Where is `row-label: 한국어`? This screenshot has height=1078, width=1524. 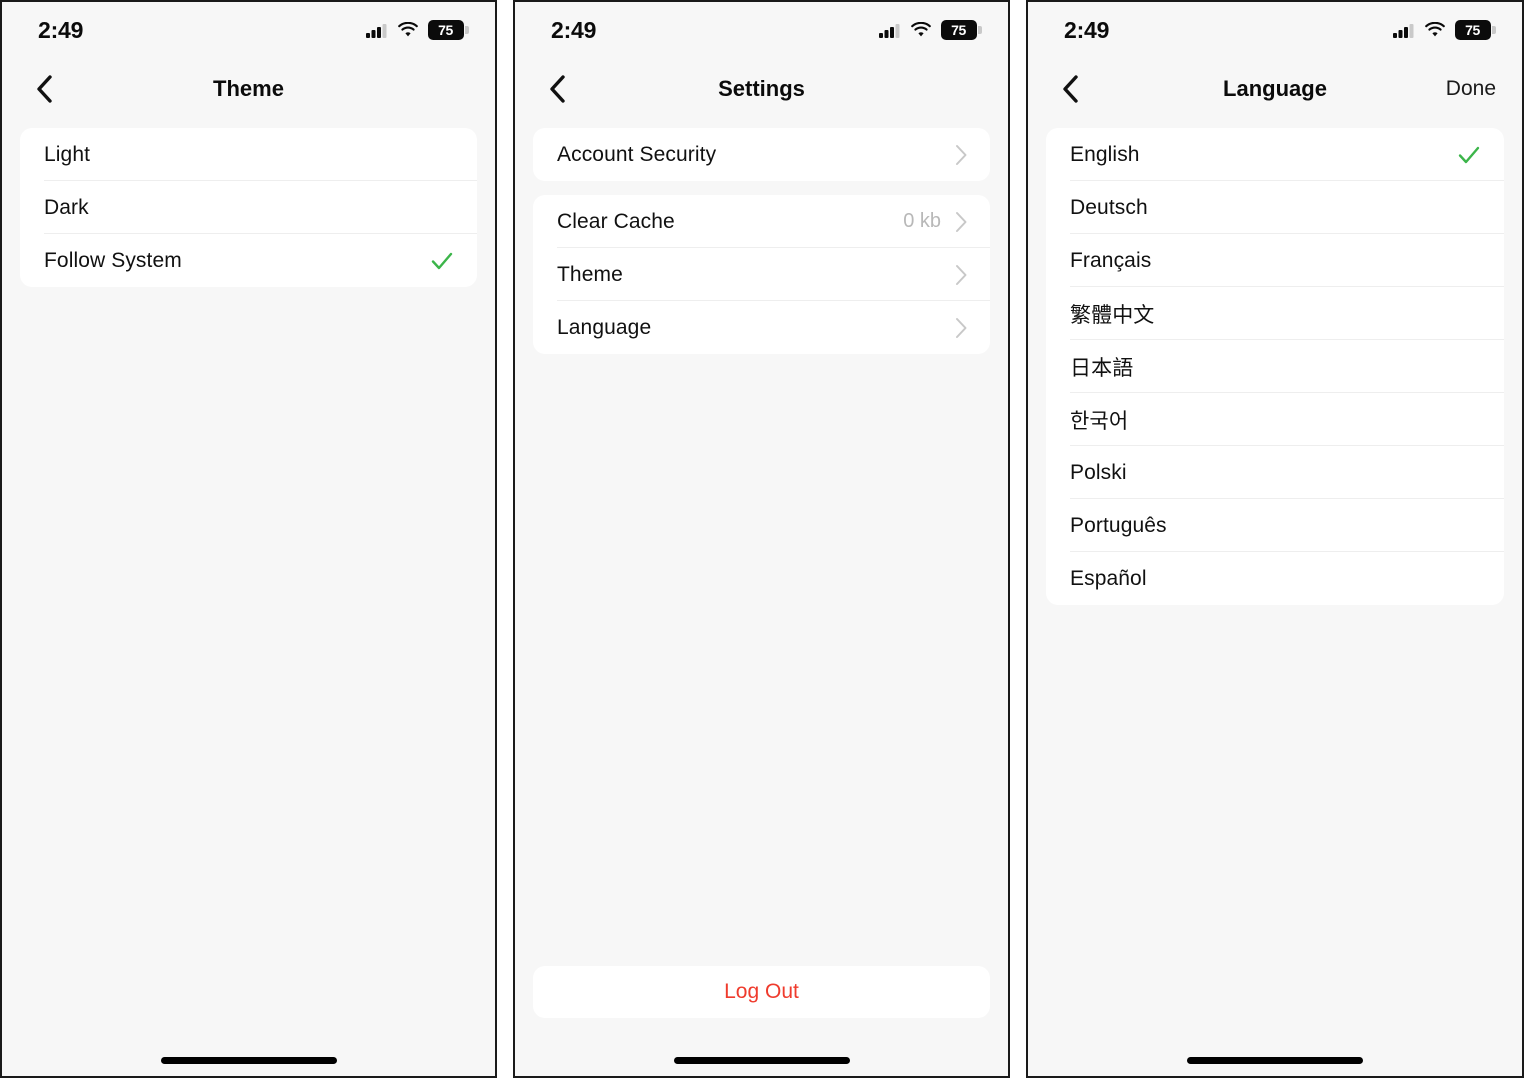
row-label: 한국어 is located at coordinates (1099, 421).